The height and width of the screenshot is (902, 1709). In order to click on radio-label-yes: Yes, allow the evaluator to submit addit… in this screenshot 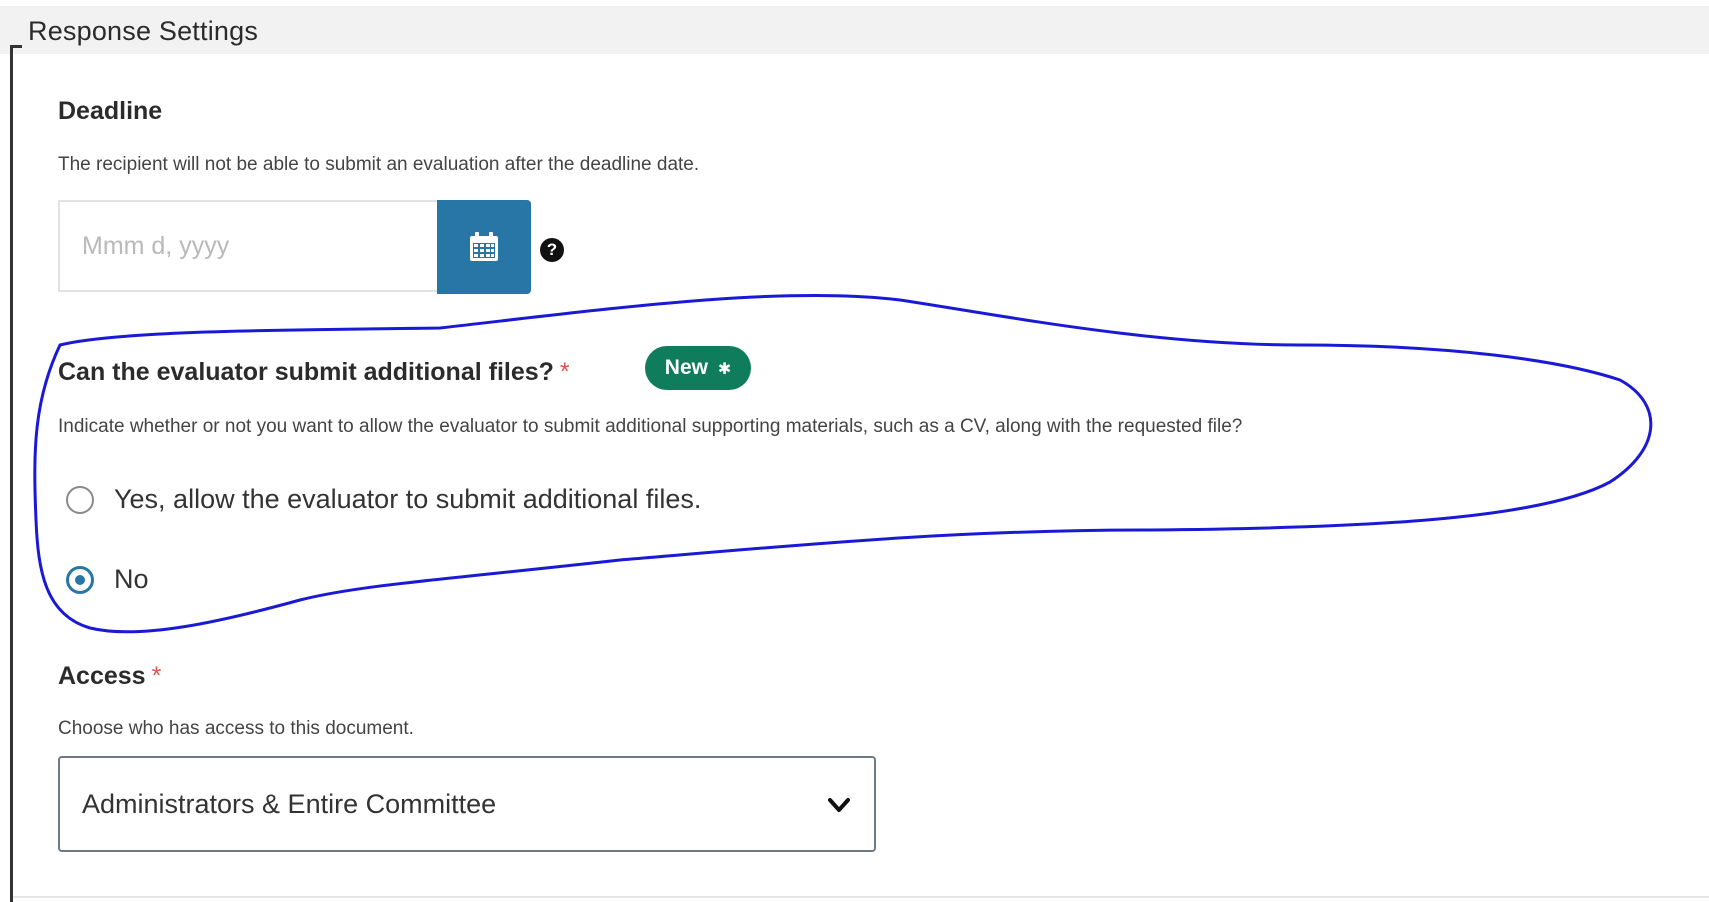, I will do `click(408, 499)`.